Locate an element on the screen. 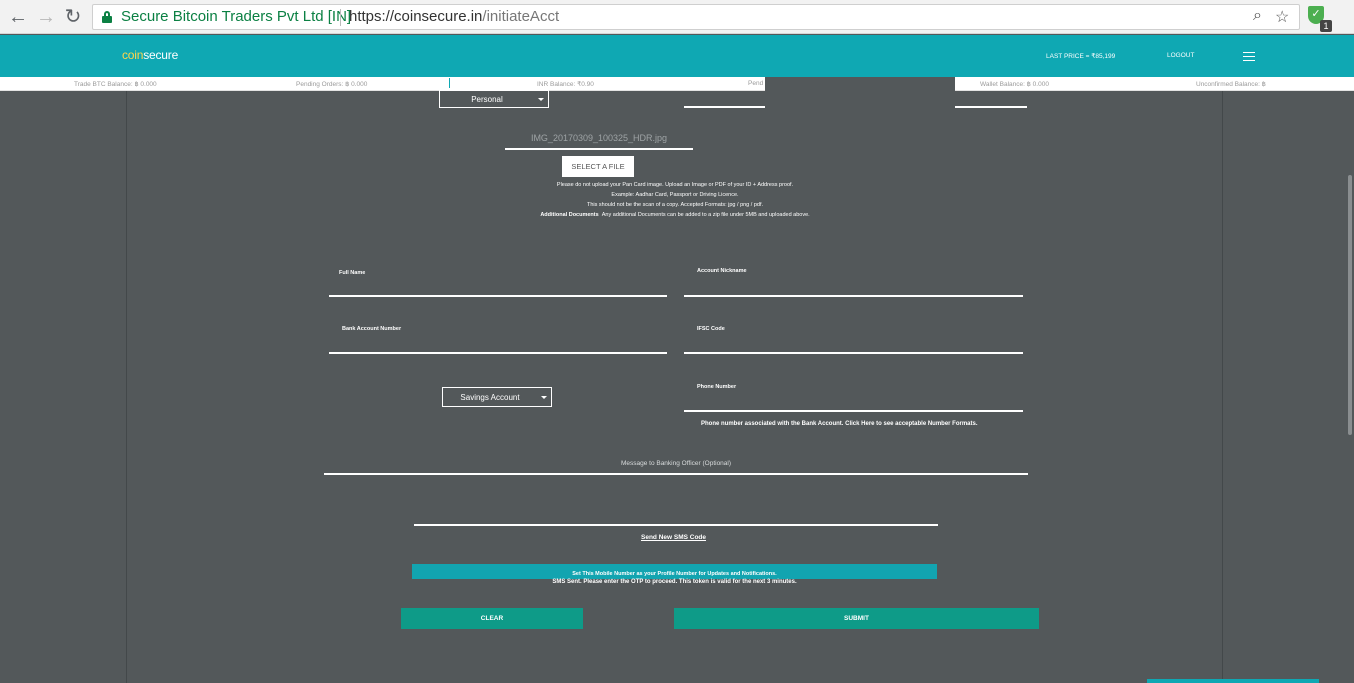 The height and width of the screenshot is (683, 1354). frame-left is located at coordinates (126, 387).